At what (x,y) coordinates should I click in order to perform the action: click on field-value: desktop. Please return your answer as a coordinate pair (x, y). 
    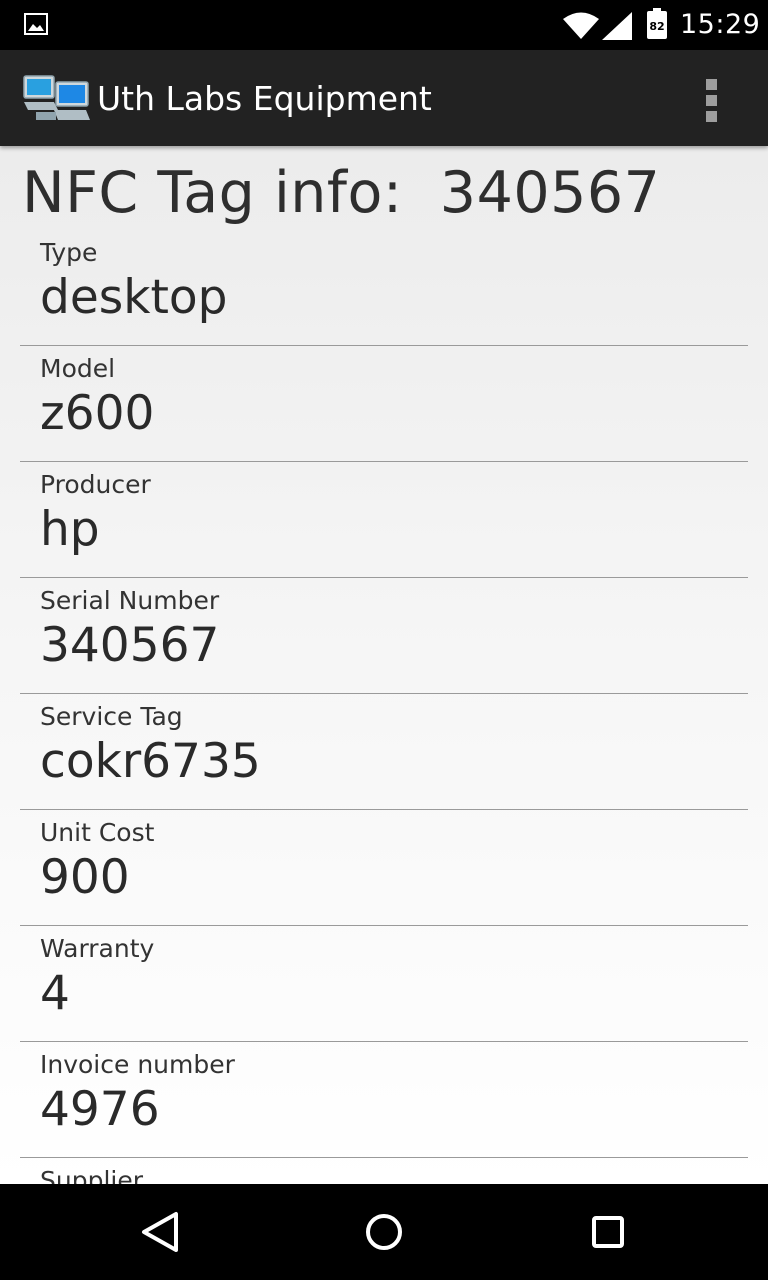
    Looking at the image, I should click on (134, 297).